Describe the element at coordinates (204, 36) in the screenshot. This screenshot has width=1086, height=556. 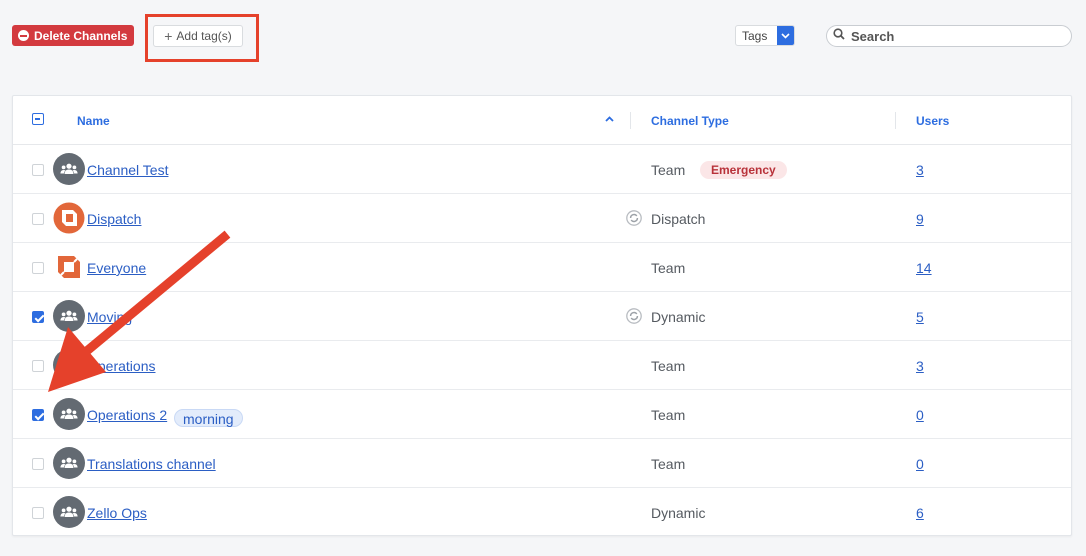
I see `add-tags-label: Add tag(s)` at that location.